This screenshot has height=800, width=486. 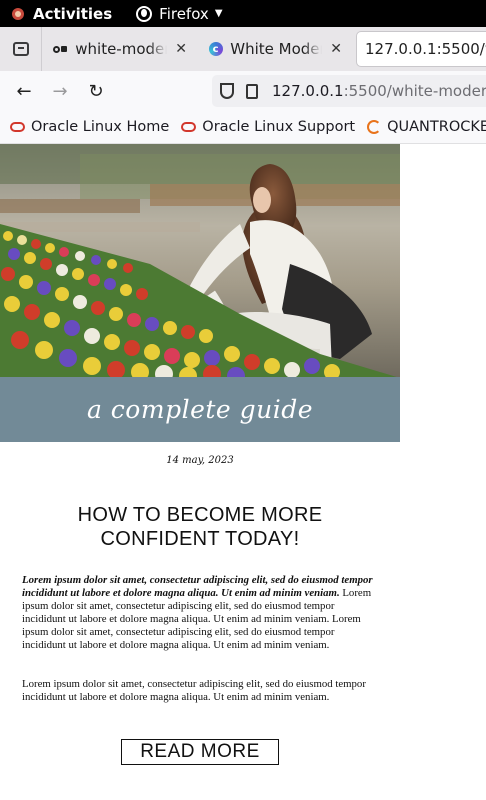 I want to click on app-menu-button: Firefox ▼, so click(x=179, y=13).